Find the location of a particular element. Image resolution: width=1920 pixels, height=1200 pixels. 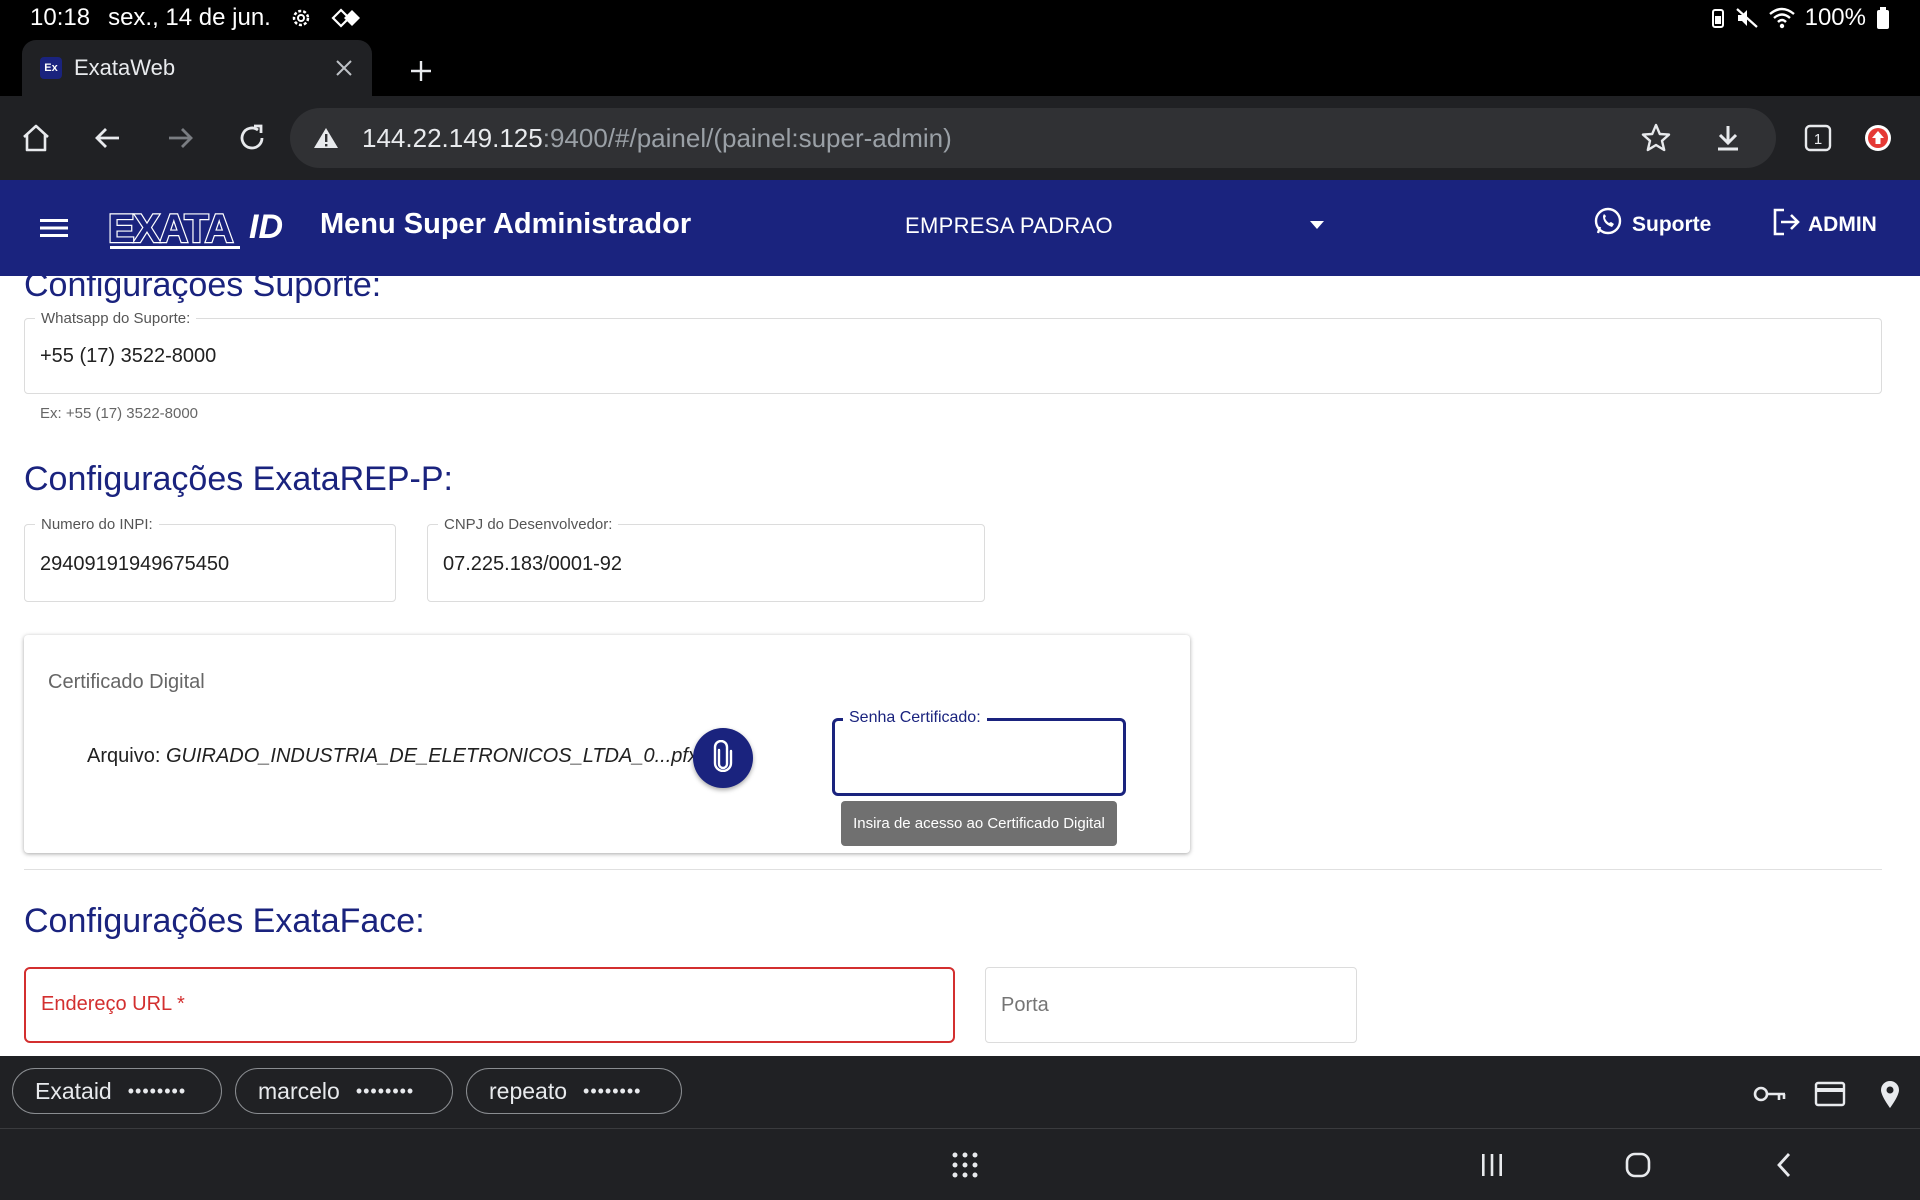

certificate-card-title: Certificado Digital is located at coordinates (126, 682).